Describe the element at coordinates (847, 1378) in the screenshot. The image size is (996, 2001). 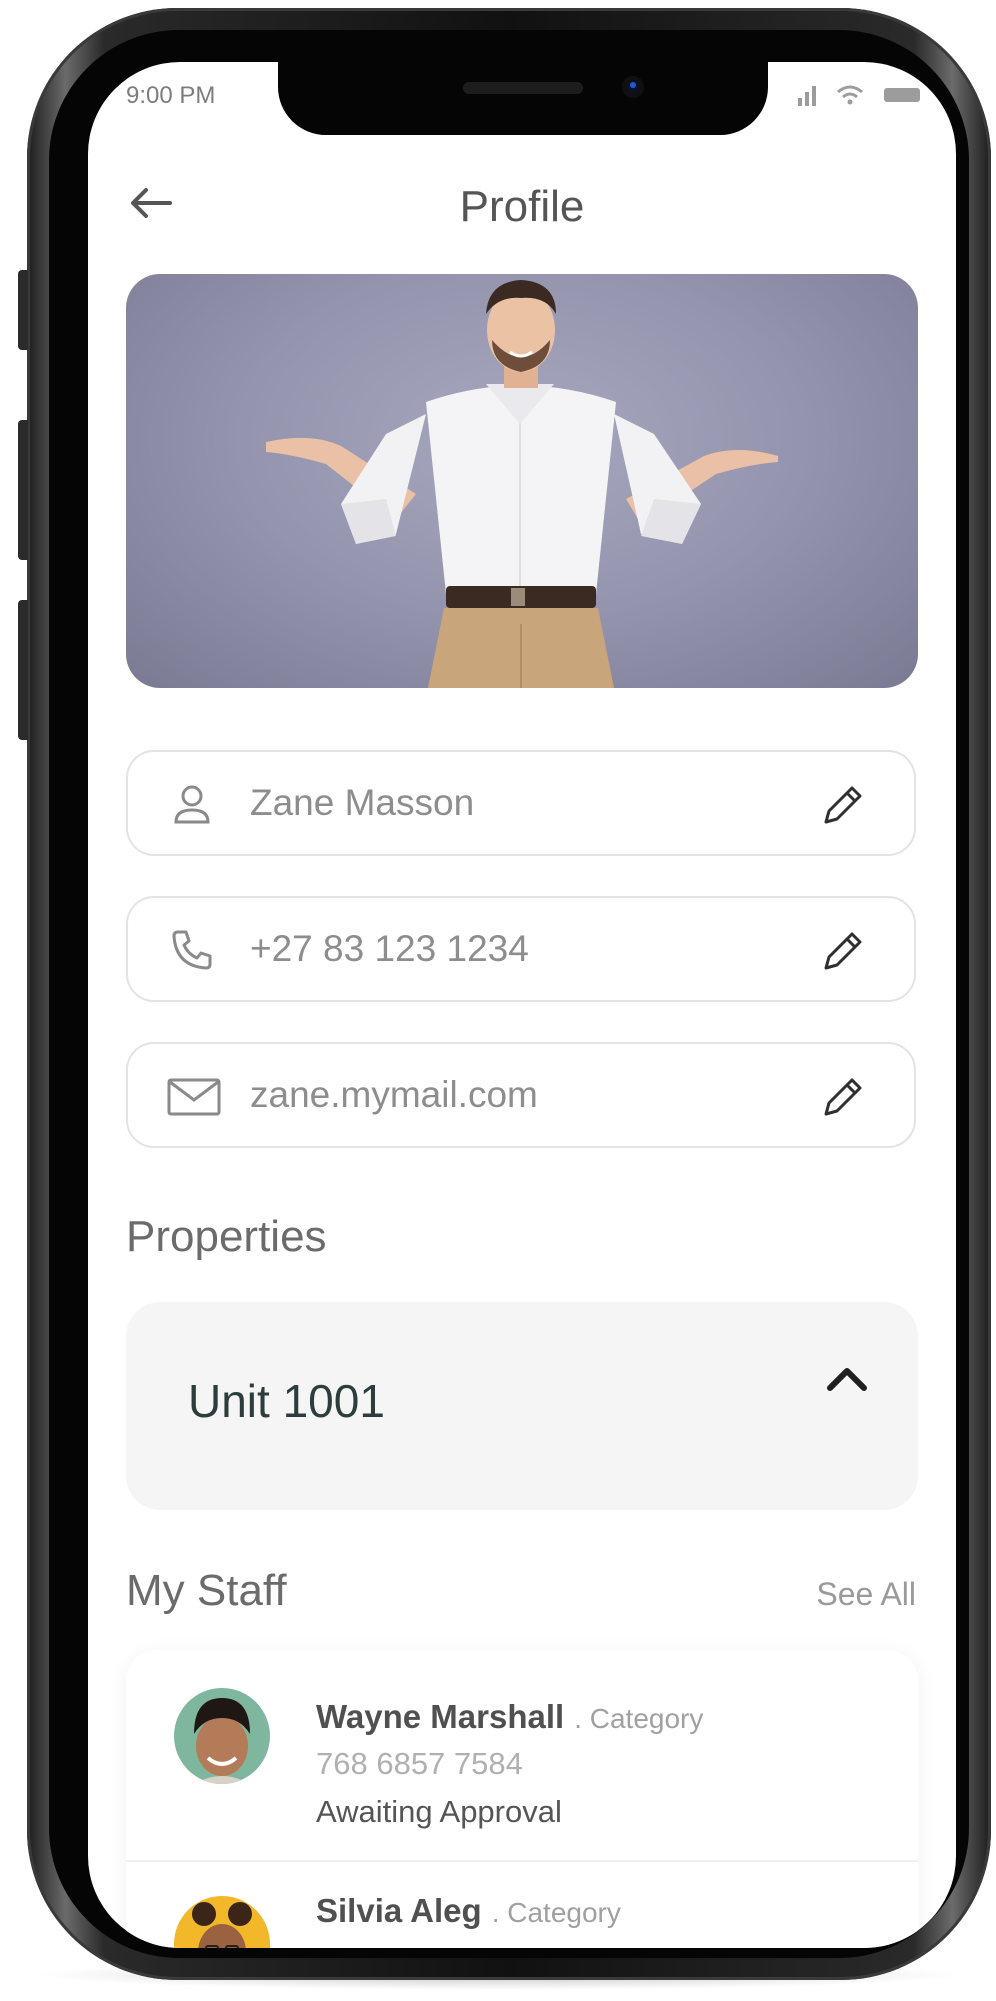
I see `chevron-up-icon` at that location.